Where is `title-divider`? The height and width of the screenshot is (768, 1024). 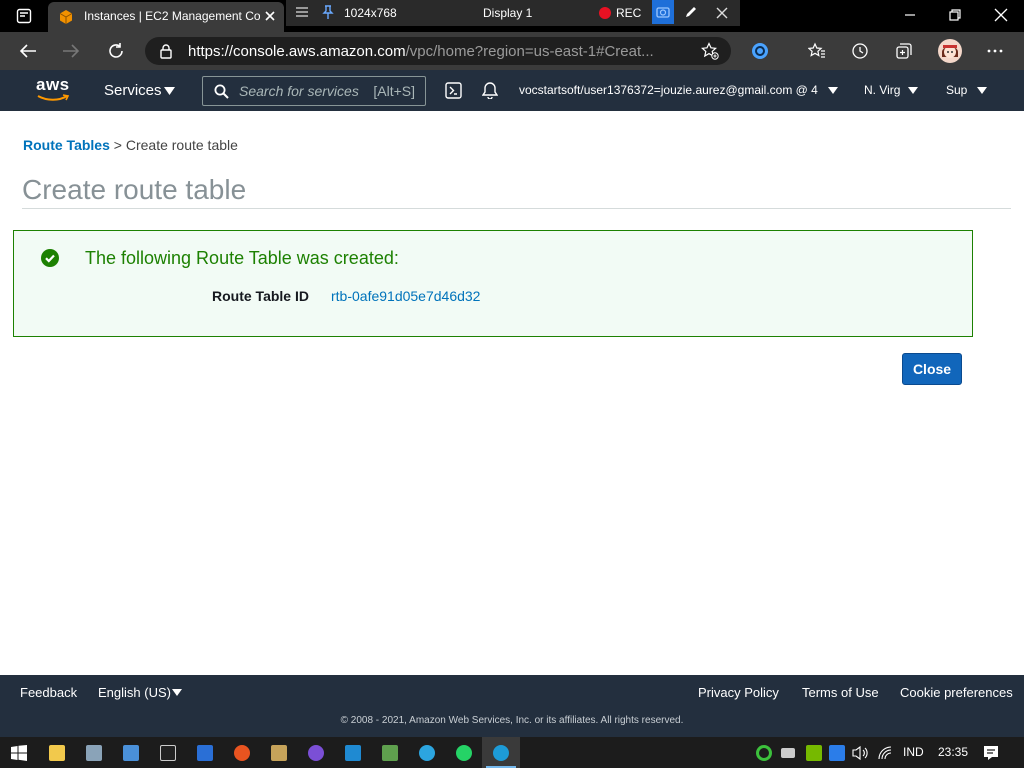
title-divider is located at coordinates (516, 208).